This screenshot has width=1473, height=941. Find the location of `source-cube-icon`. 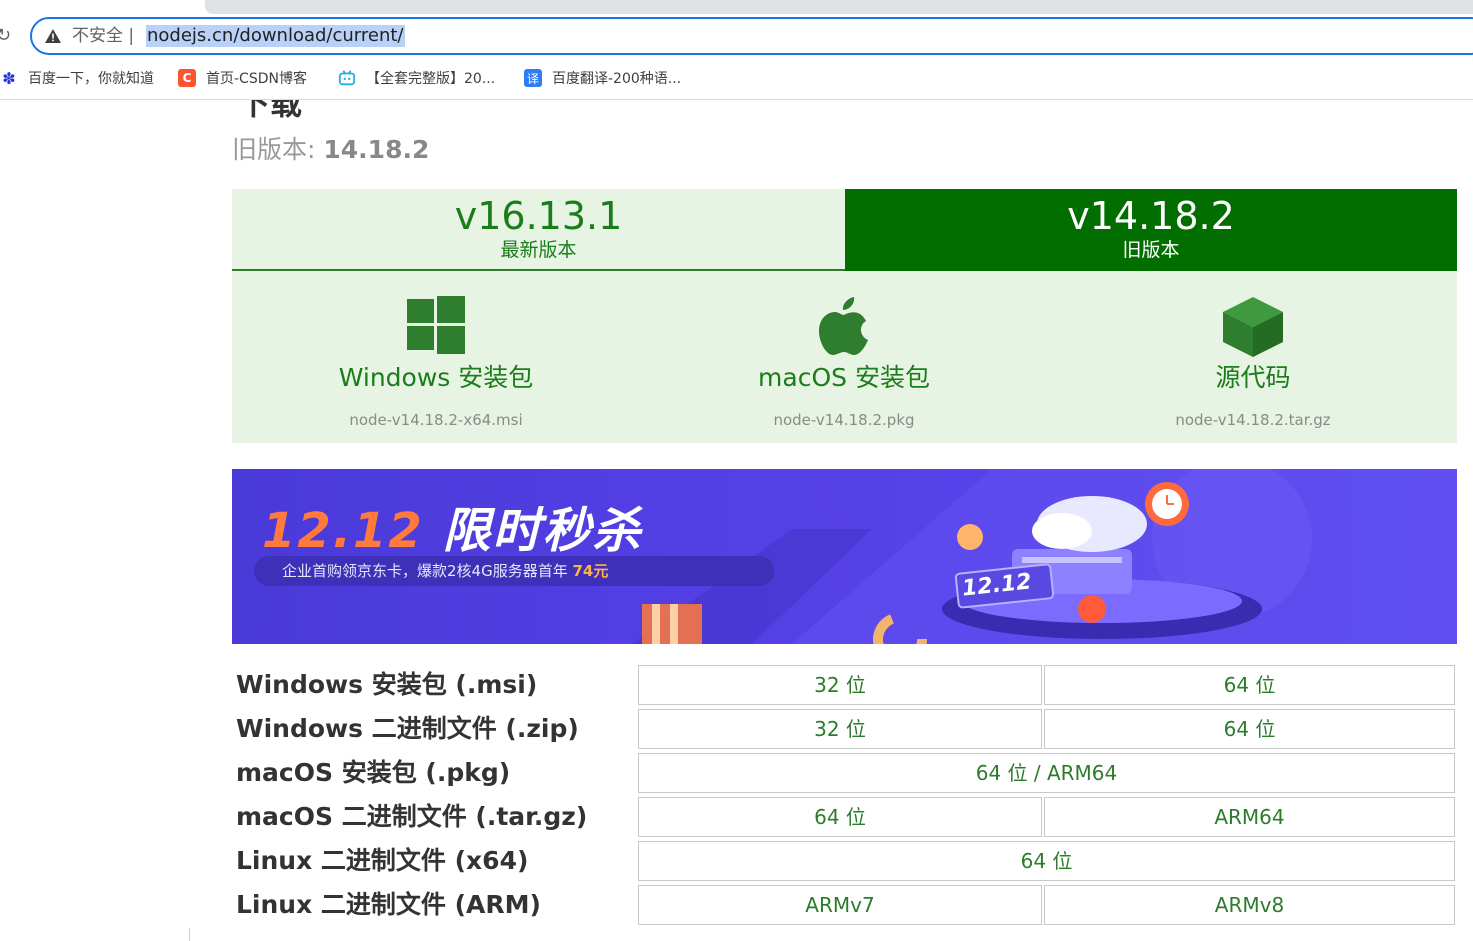

source-cube-icon is located at coordinates (1253, 327).